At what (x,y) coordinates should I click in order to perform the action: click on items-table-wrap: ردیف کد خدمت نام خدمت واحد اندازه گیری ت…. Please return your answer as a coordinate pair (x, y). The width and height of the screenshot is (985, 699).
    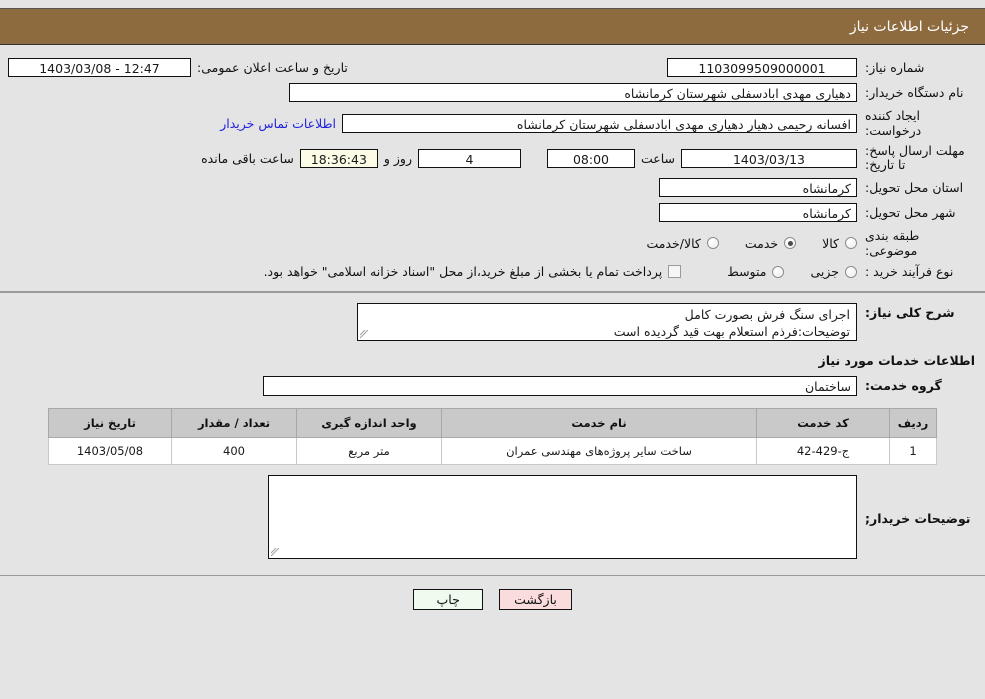
    Looking at the image, I should click on (492, 438).